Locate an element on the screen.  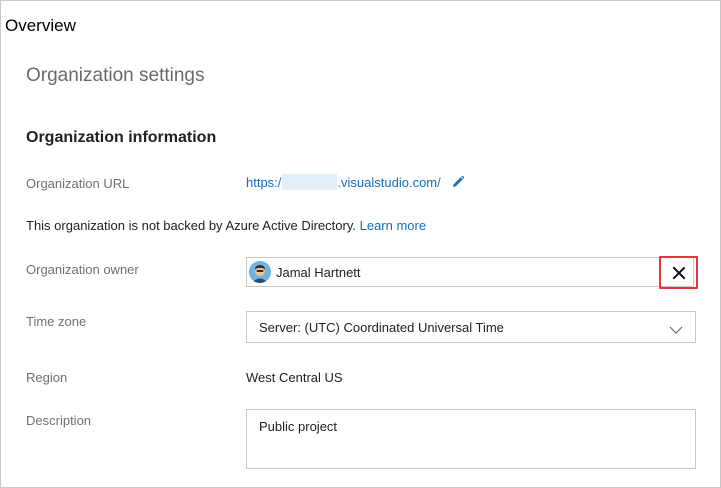
learn-more-link: Learn more is located at coordinates (393, 225).